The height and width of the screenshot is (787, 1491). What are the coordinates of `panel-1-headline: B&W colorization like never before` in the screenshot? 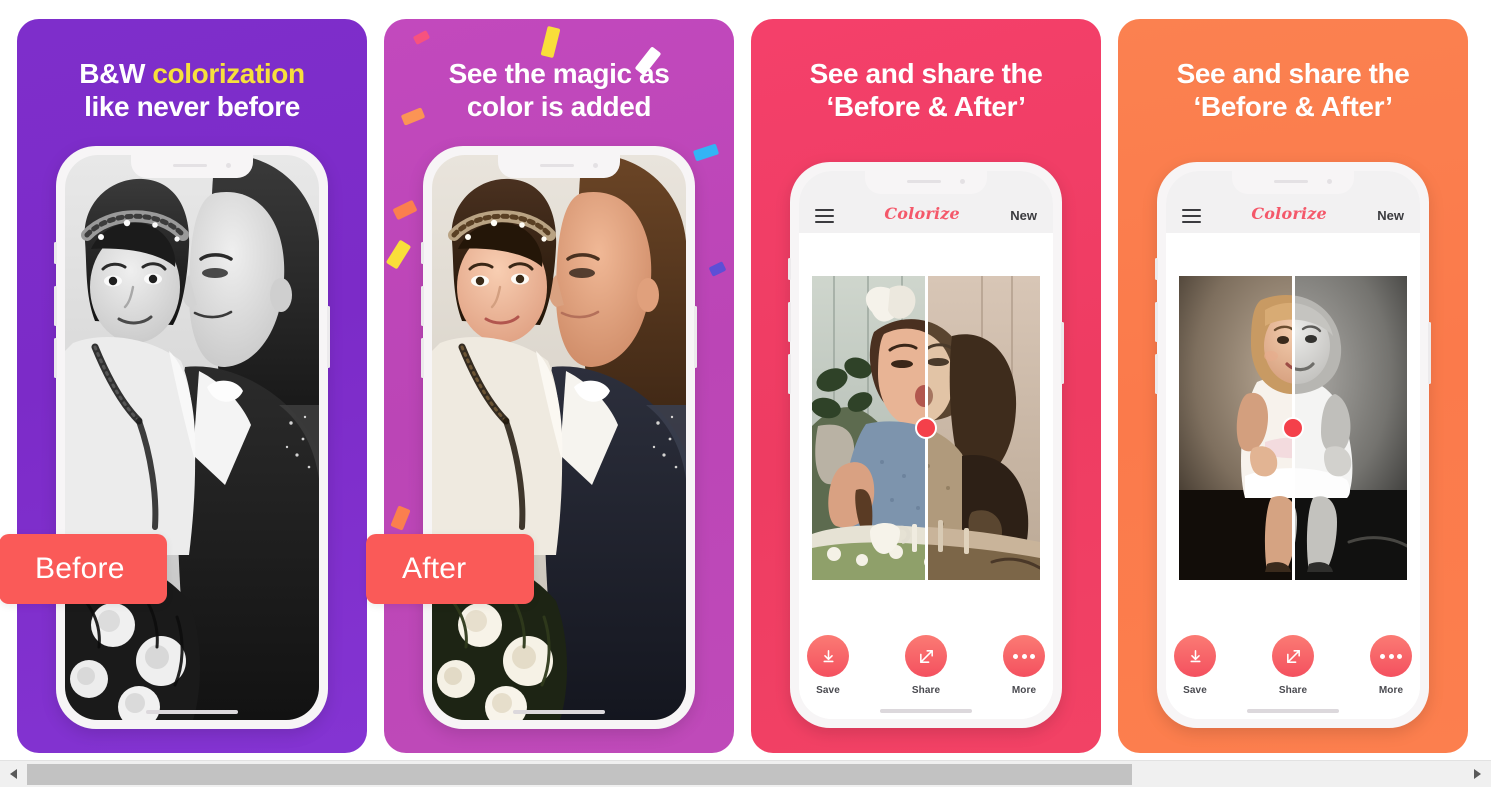 It's located at (192, 90).